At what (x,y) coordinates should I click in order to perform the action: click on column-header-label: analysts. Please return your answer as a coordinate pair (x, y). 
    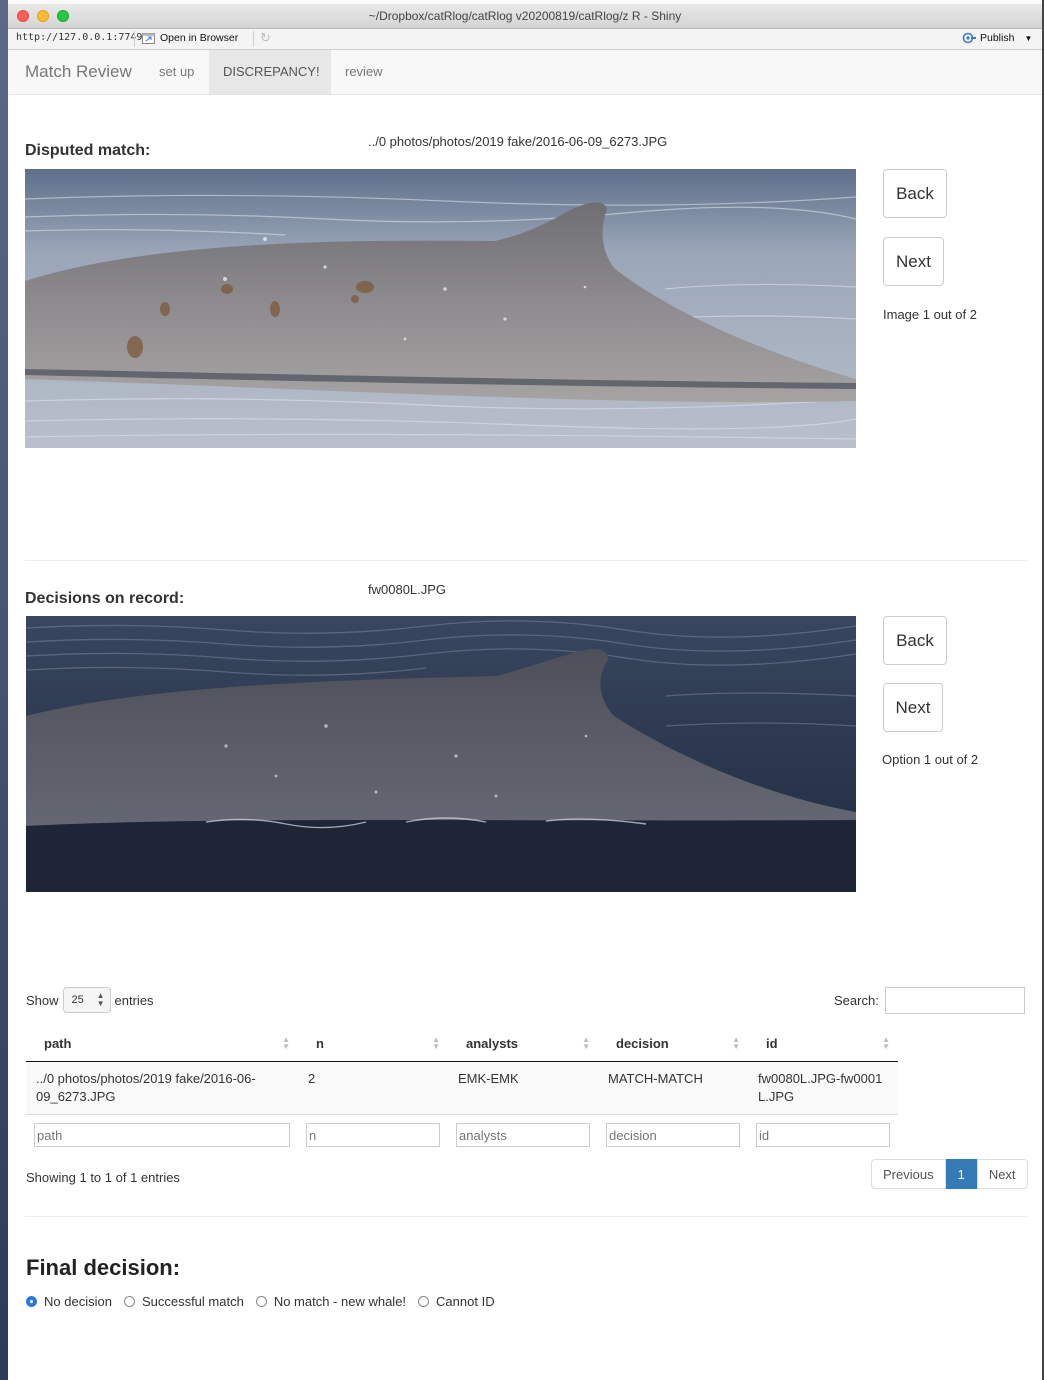
    Looking at the image, I should click on (492, 1043).